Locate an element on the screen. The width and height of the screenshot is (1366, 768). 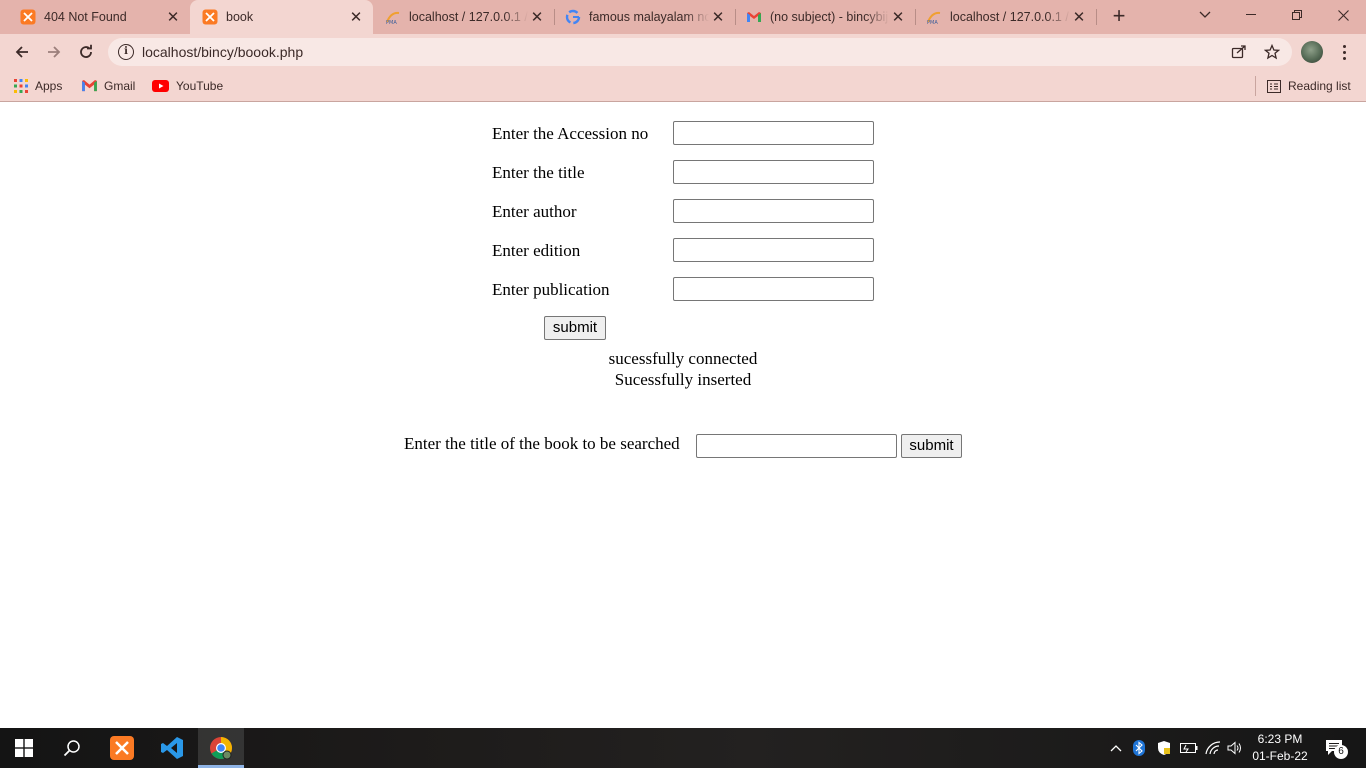
google-icon is located at coordinates (573, 17).